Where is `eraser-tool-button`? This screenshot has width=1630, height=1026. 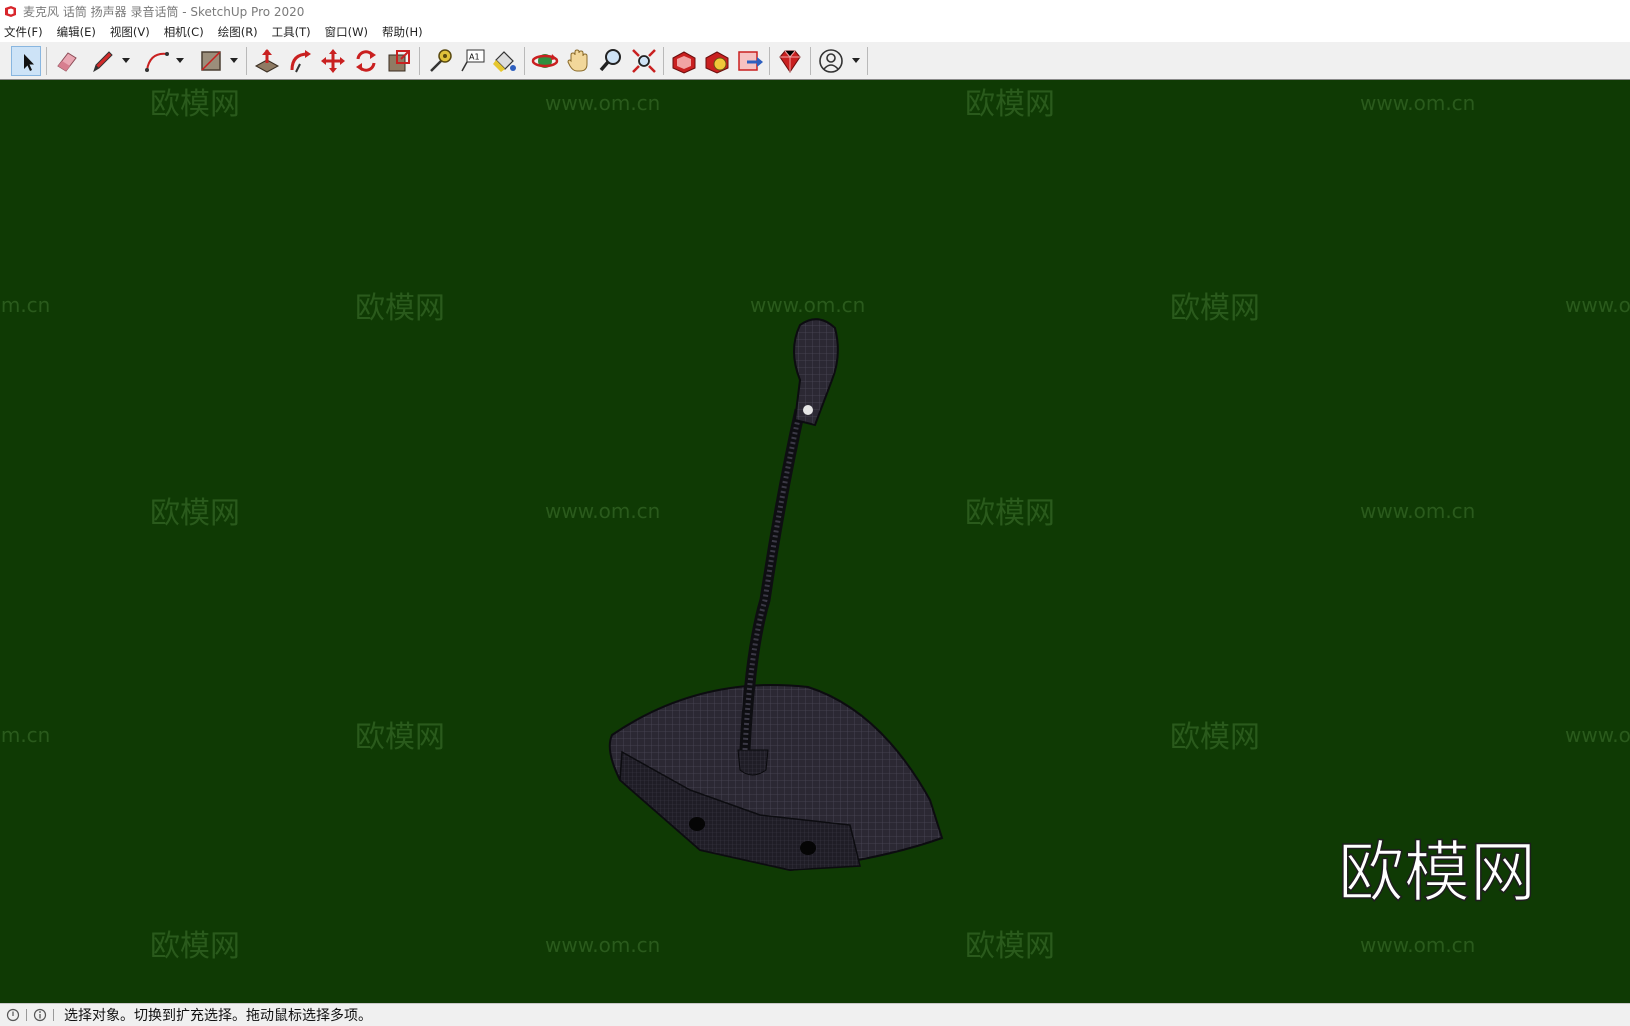
eraser-tool-button is located at coordinates (67, 61).